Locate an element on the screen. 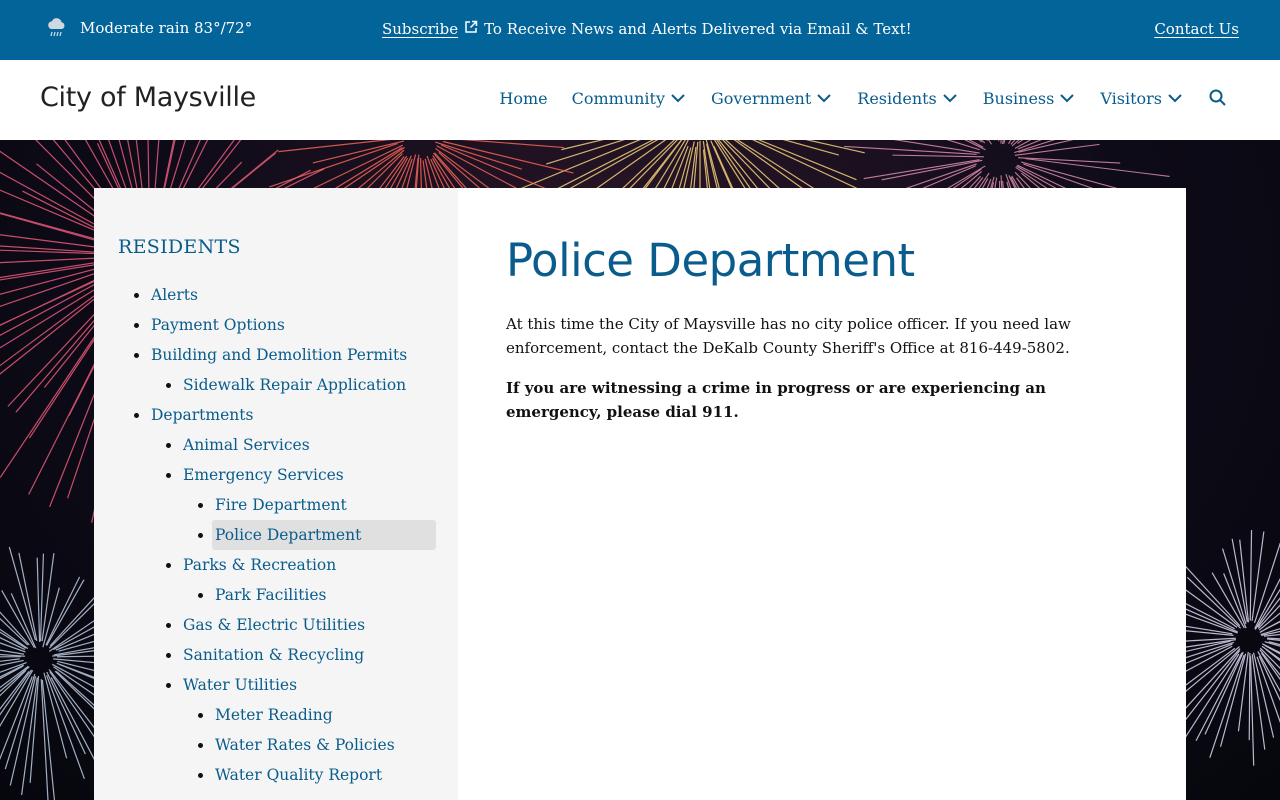 Image resolution: width=1280 pixels, height=800 pixels. weather-widget: Moderate rain 83°/72° is located at coordinates (149, 28).